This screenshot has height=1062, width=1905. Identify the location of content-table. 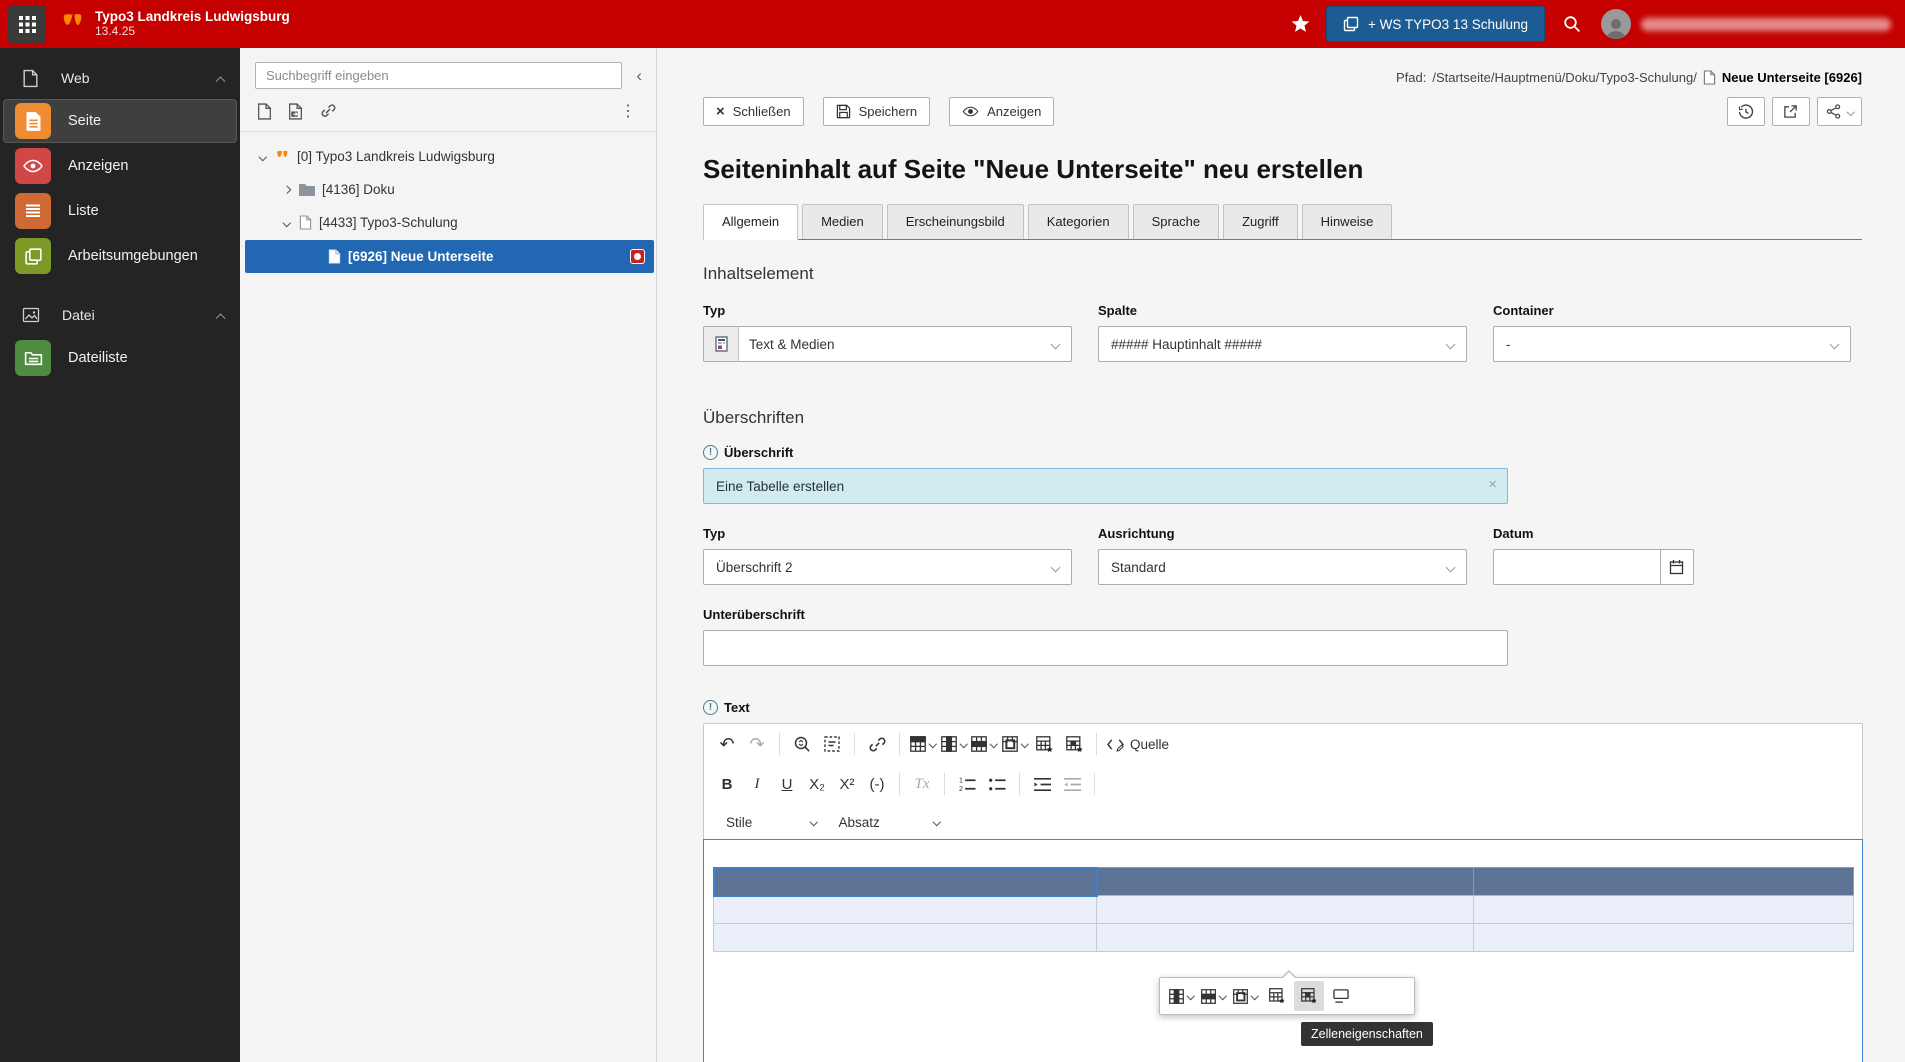
(1283, 909).